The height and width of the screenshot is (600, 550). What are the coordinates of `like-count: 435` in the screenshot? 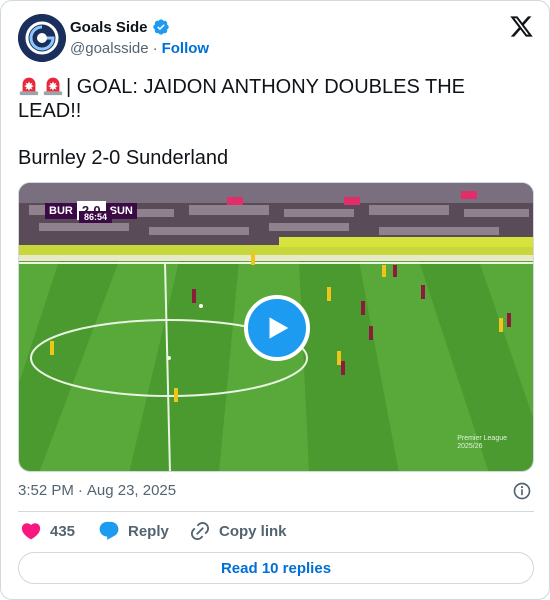 It's located at (63, 531).